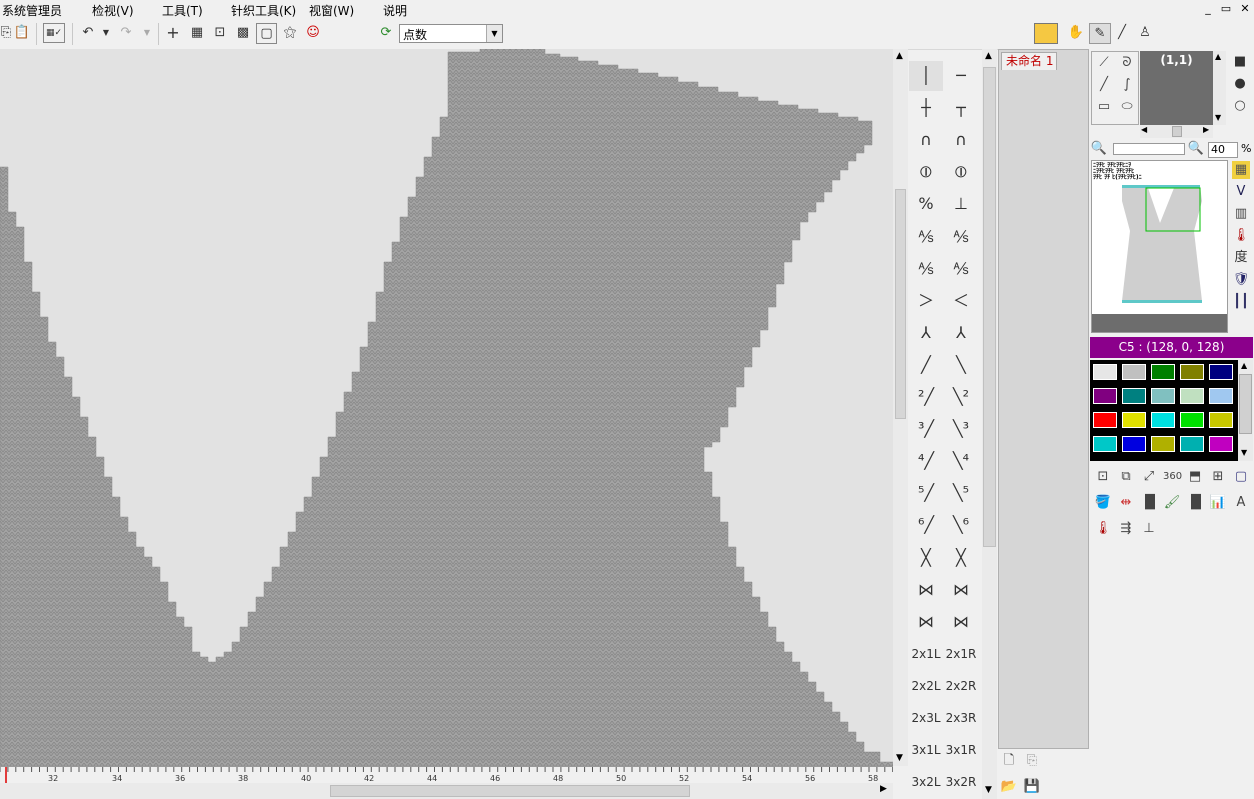 This screenshot has width=1254, height=799. I want to click on stitch-symbol-button: ╲⁴, so click(961, 461).